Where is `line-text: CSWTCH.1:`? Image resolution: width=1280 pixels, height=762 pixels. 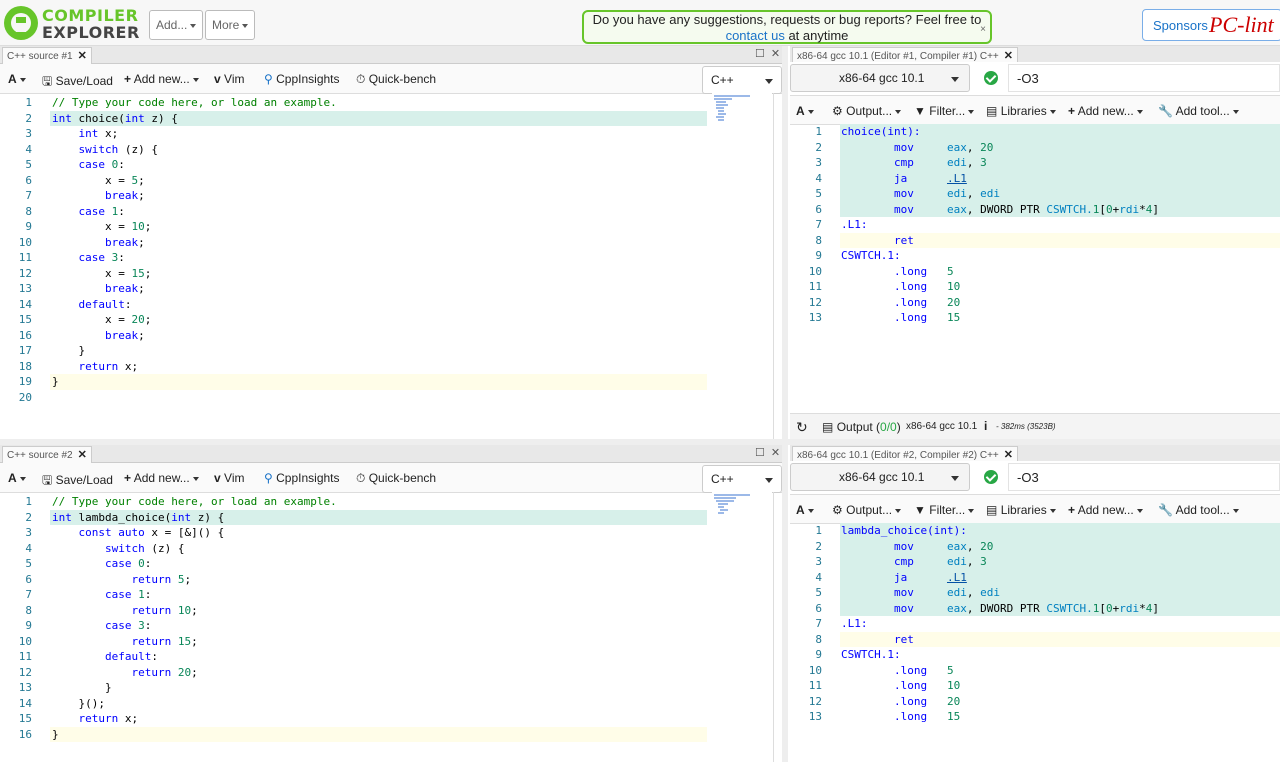
line-text: CSWTCH.1: is located at coordinates (871, 654).